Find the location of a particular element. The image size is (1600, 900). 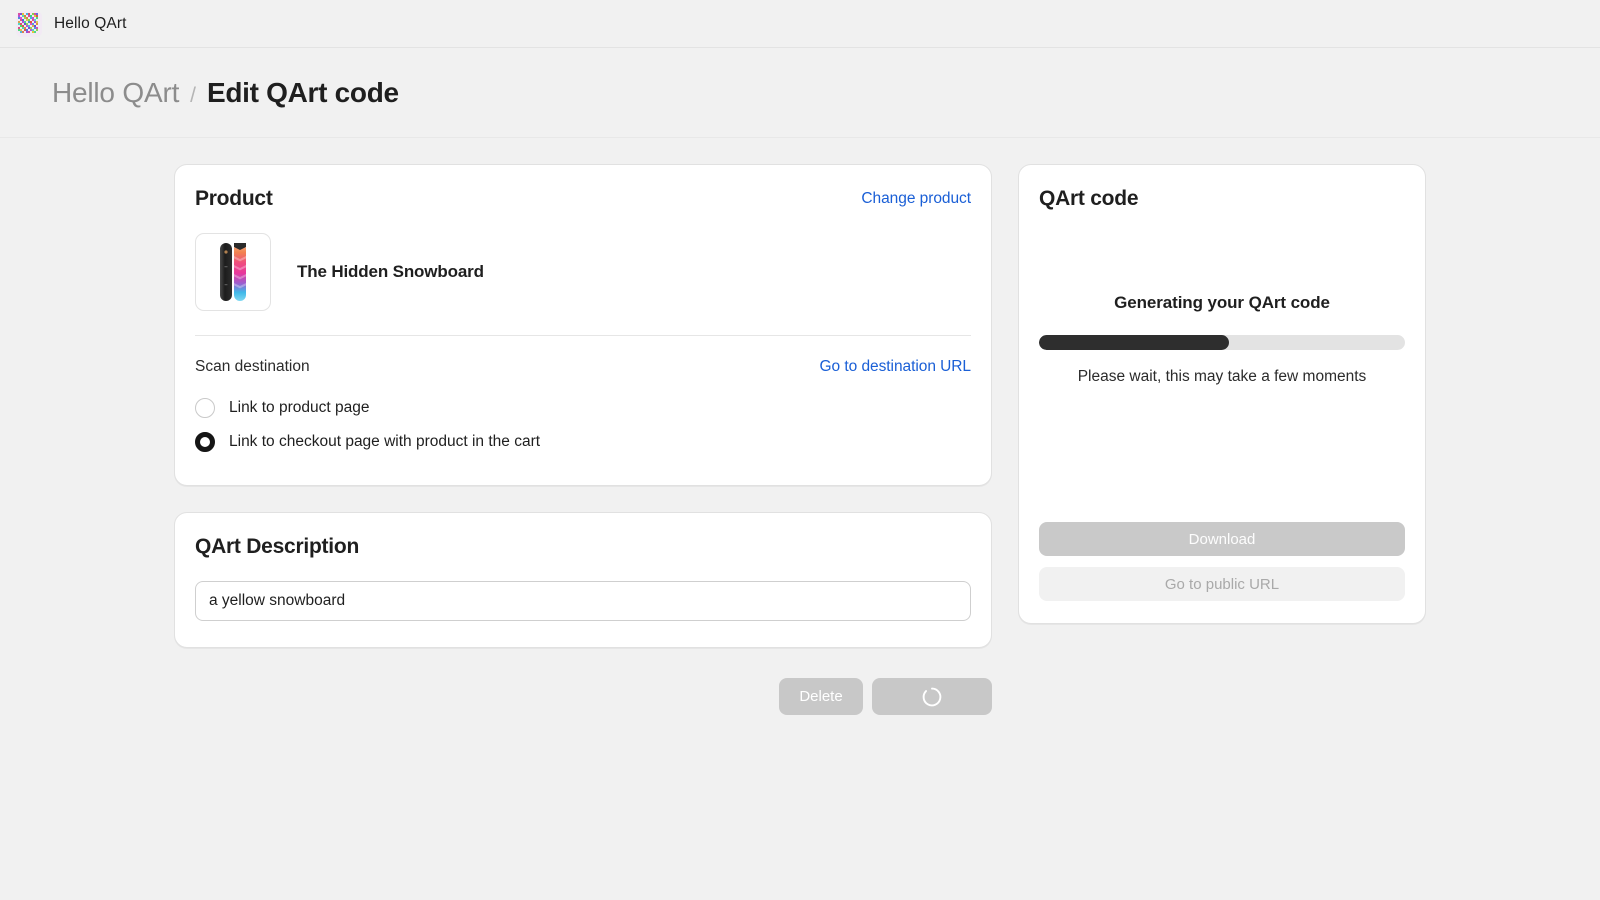

breadcrumb: Hello QArt / Edit QArt code is located at coordinates (225, 93).